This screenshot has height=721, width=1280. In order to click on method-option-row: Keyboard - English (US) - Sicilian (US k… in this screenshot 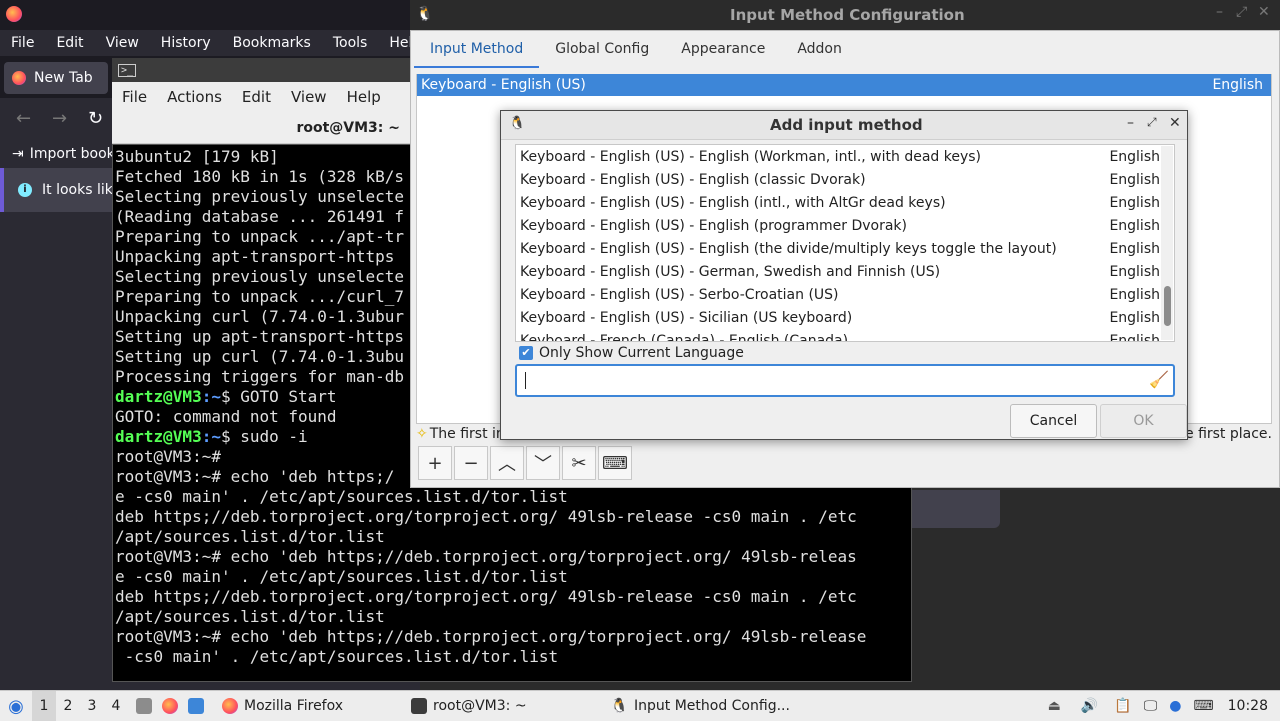, I will do `click(840, 317)`.